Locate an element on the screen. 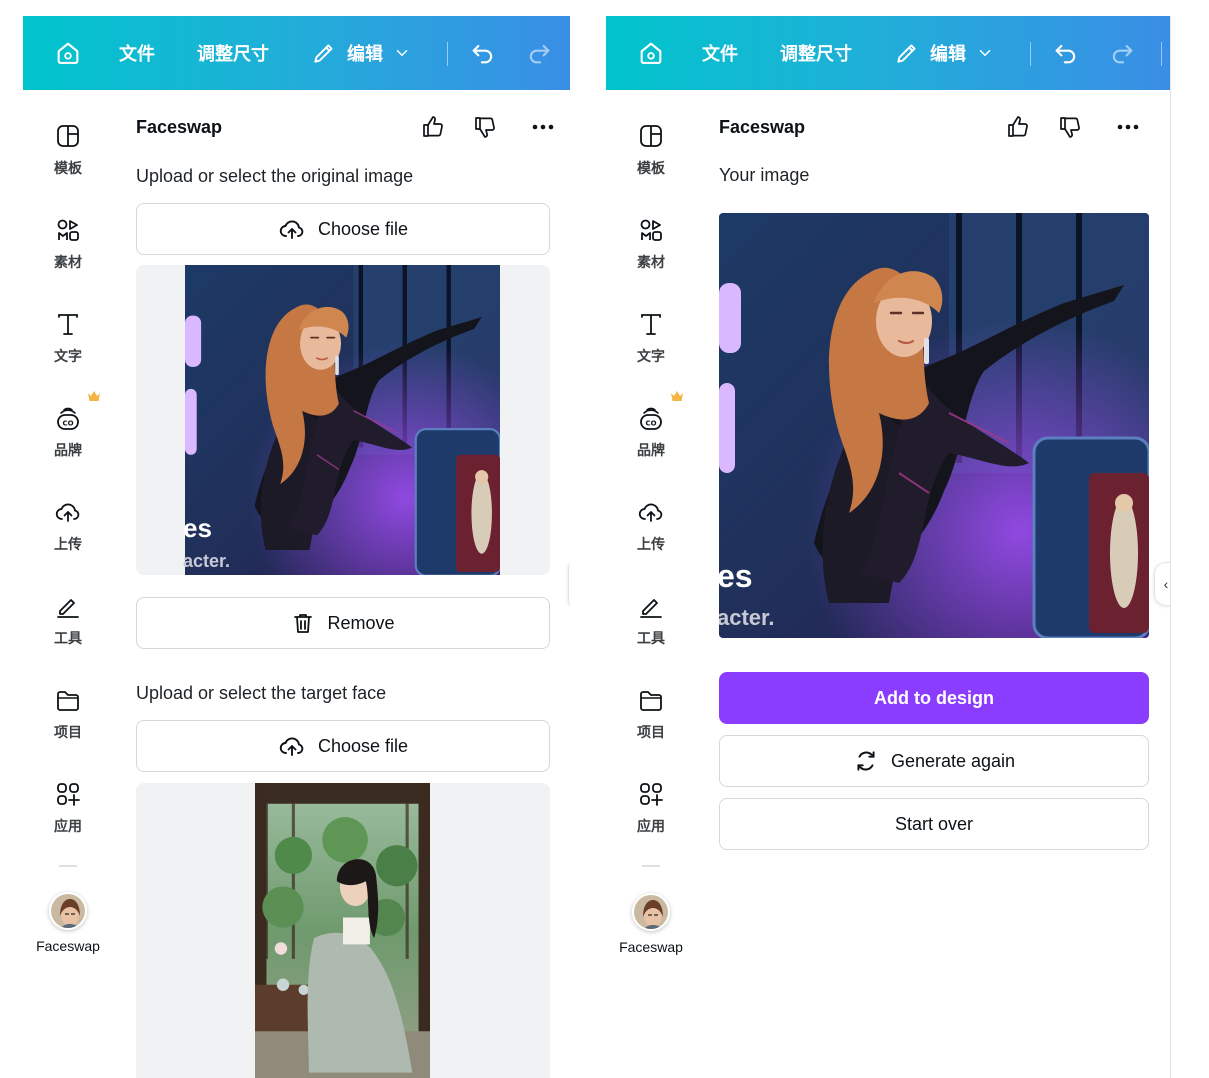 Image resolution: width=1209 pixels, height=1078 pixels. redo-icon is located at coordinates (539, 53).